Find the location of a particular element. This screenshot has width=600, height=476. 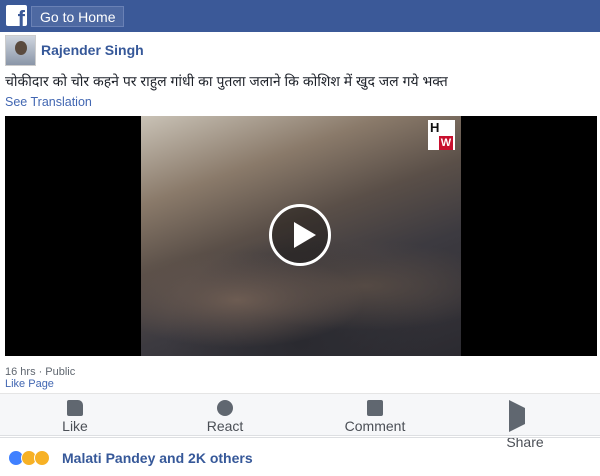

facebook-logo-icon: f is located at coordinates (16, 15).